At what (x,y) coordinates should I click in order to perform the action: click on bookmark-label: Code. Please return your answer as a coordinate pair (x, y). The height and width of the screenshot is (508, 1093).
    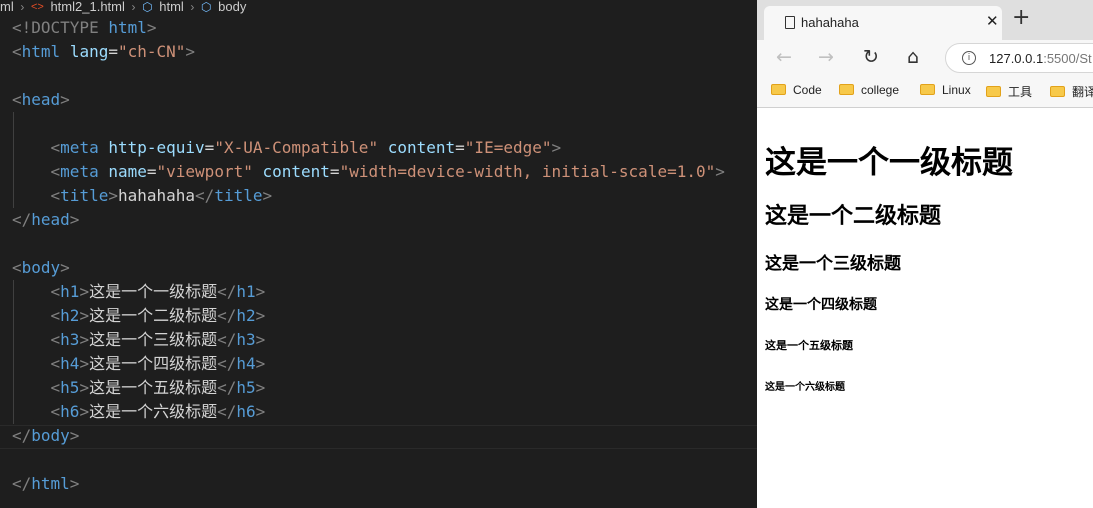
    Looking at the image, I should click on (807, 90).